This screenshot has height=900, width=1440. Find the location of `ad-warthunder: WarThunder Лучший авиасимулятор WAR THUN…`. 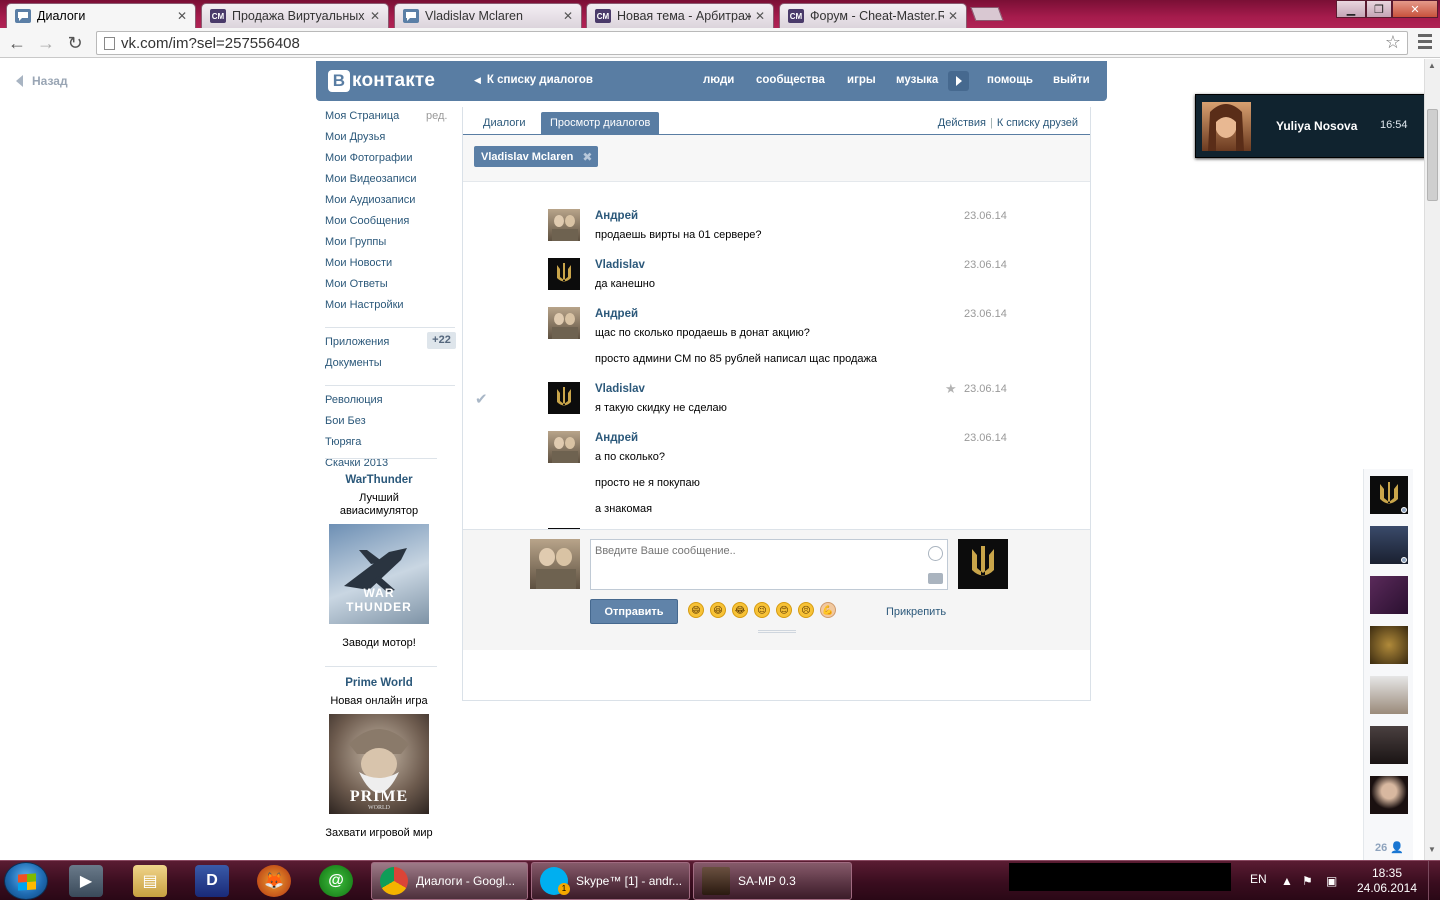

ad-warthunder: WarThunder Лучший авиасимулятор WAR THUN… is located at coordinates (379, 561).